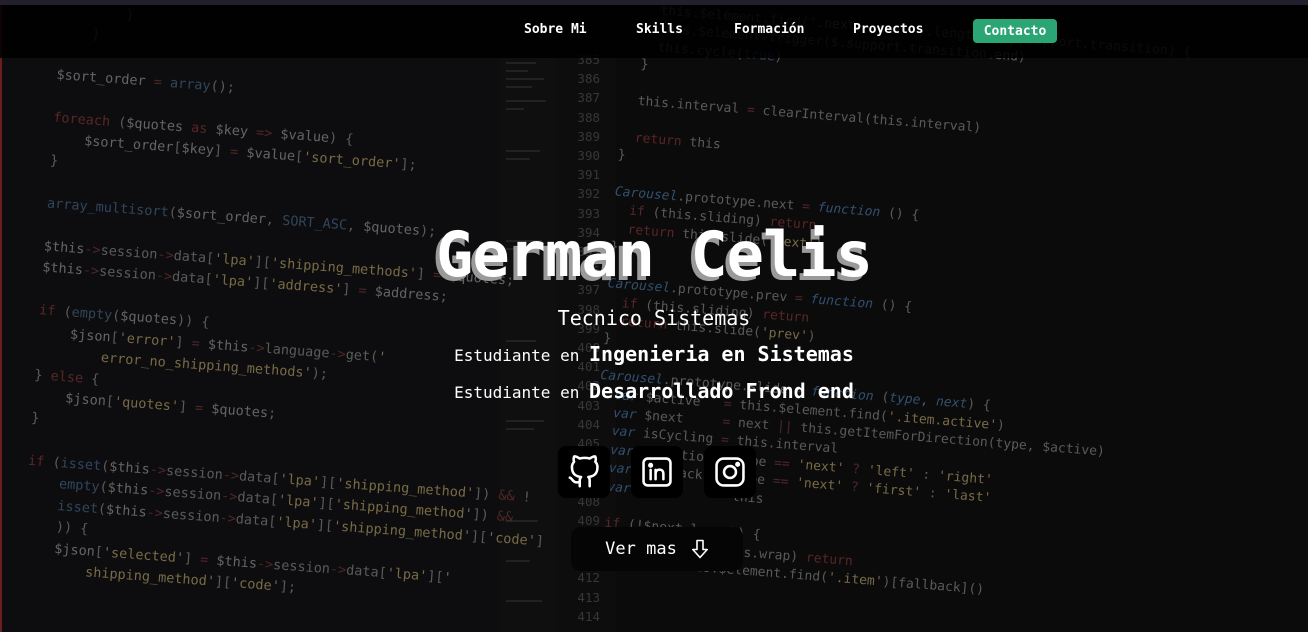 This screenshot has height=632, width=1308. I want to click on github-icon, so click(583, 471).